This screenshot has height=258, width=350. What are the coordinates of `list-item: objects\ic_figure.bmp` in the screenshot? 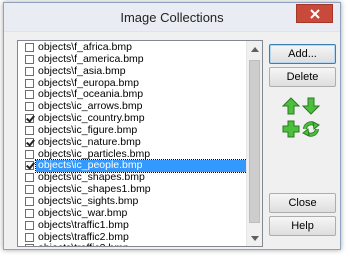 It's located at (133, 130).